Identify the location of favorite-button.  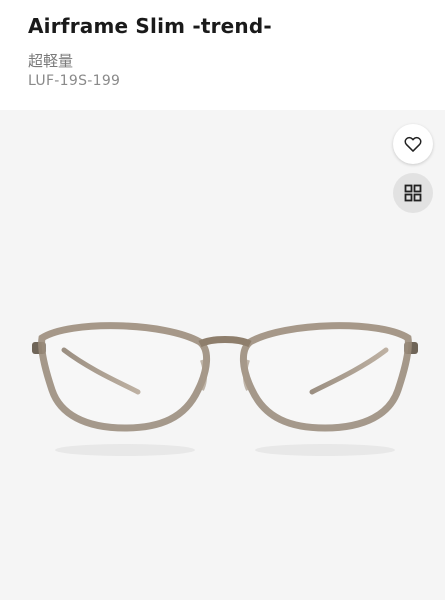
(413, 144).